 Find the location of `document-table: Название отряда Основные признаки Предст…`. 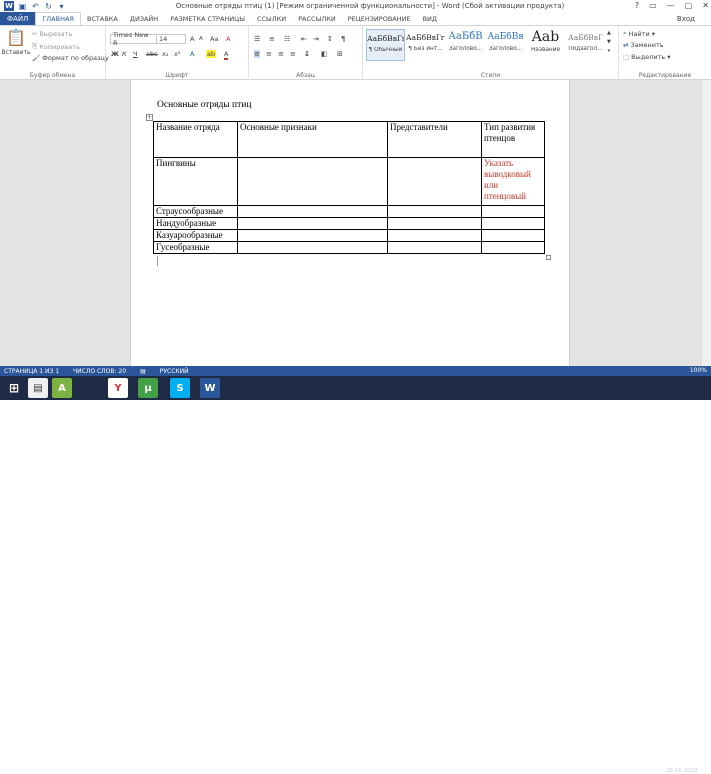

document-table: Название отряда Основные признаки Предст… is located at coordinates (349, 187).